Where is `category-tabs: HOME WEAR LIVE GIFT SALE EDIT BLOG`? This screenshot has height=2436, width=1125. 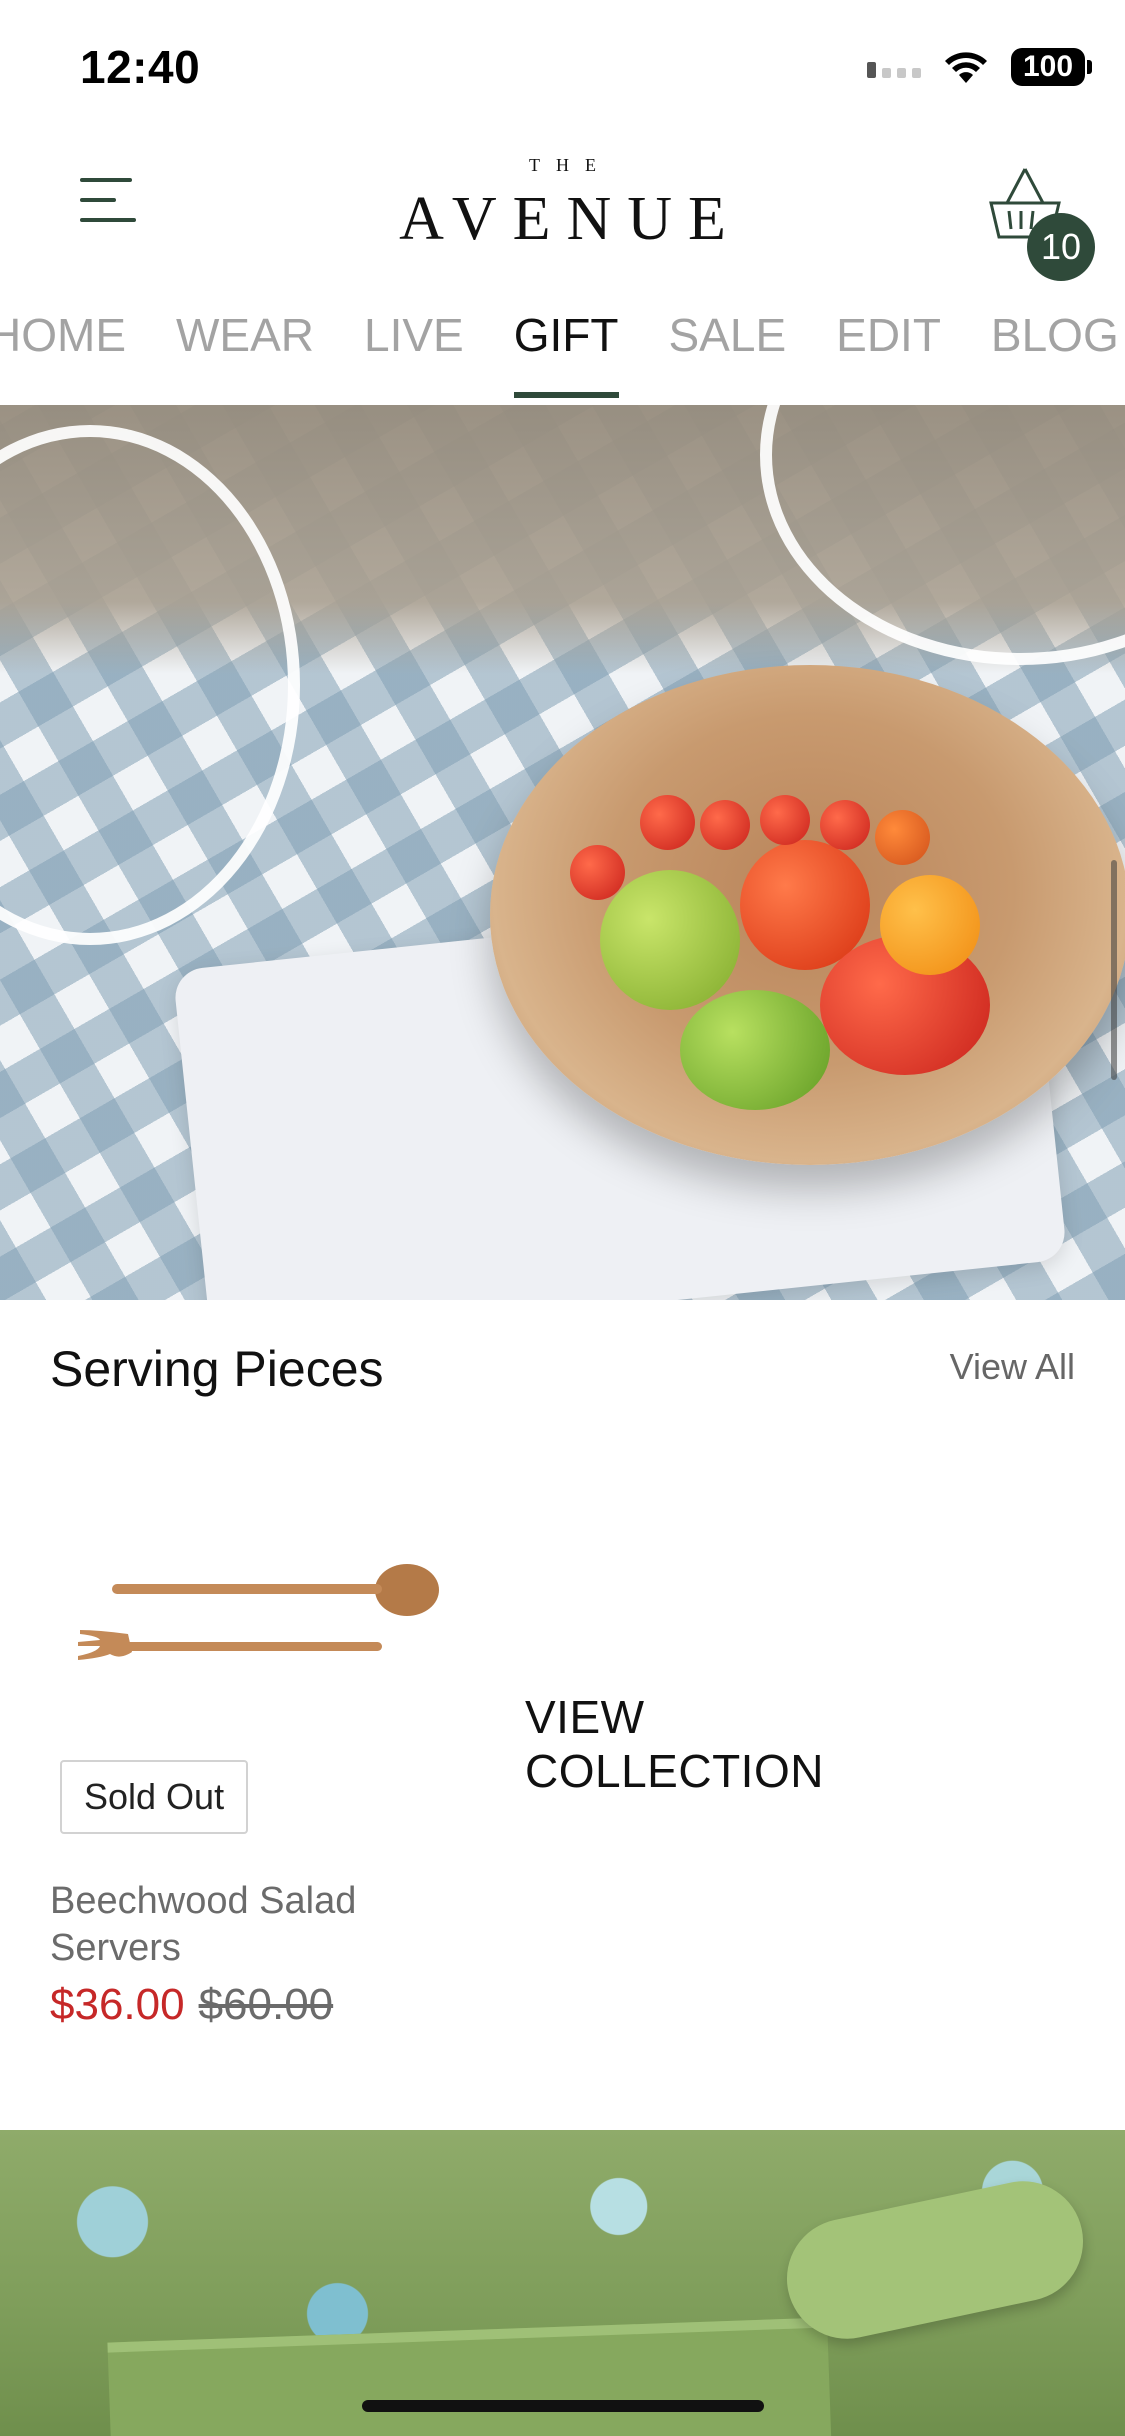 category-tabs: HOME WEAR LIVE GIFT SALE EDIT BLOG is located at coordinates (562, 347).